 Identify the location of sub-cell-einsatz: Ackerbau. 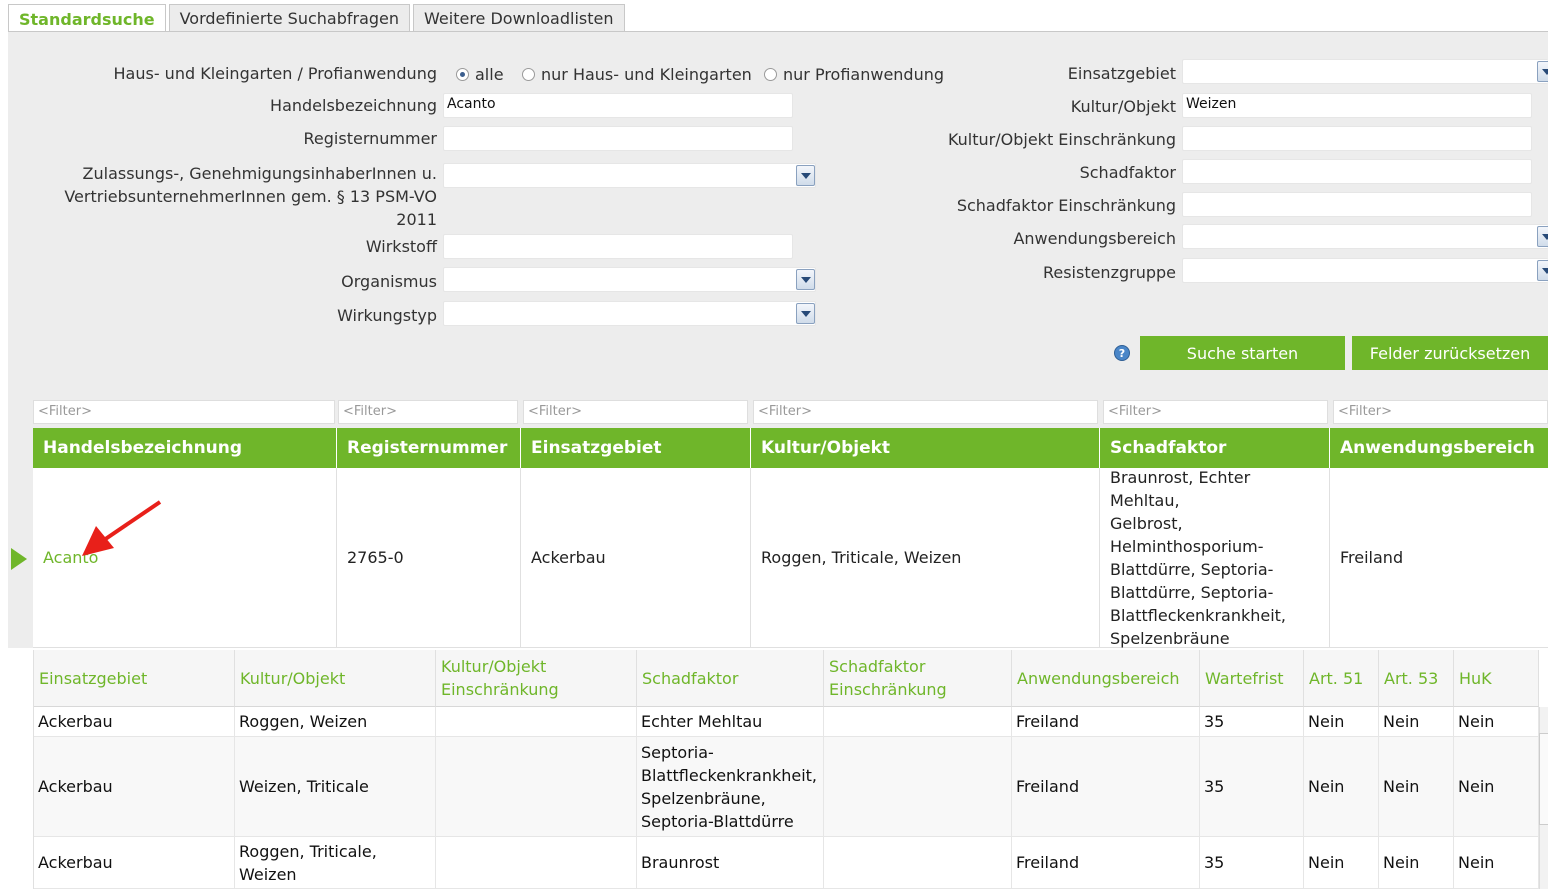
(134, 722).